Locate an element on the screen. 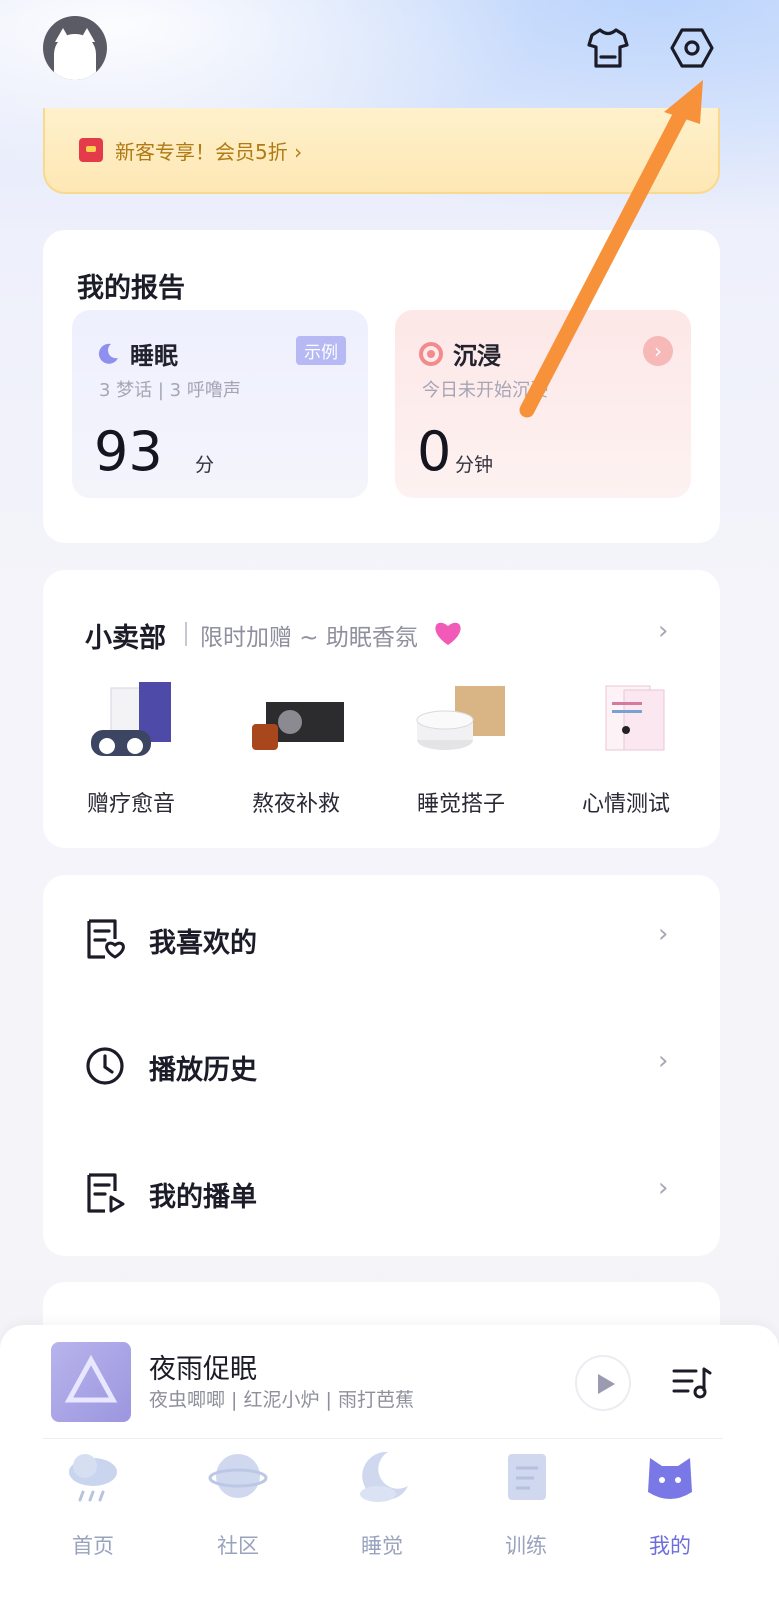 The image size is (779, 1600). heart-icon is located at coordinates (448, 633).